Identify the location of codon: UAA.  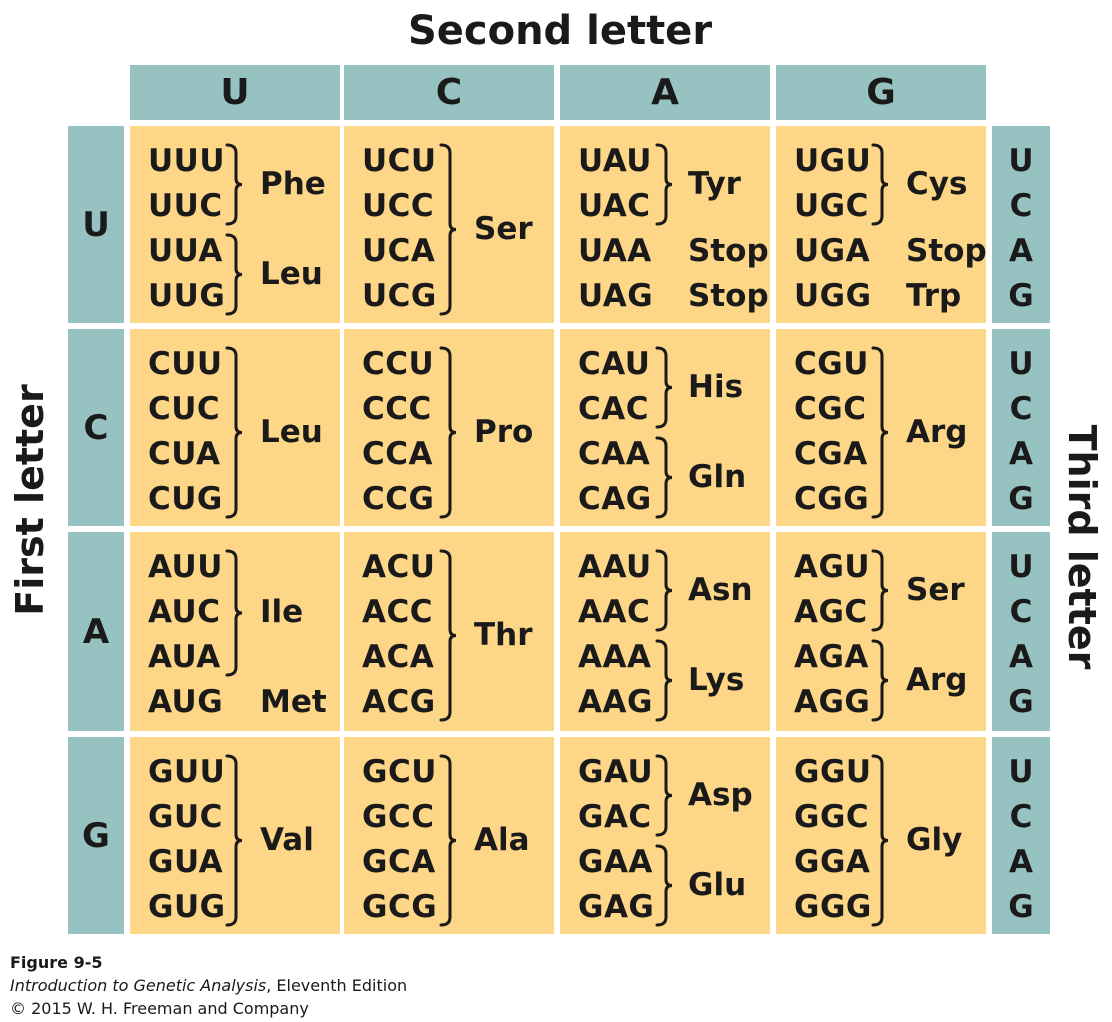
(615, 251).